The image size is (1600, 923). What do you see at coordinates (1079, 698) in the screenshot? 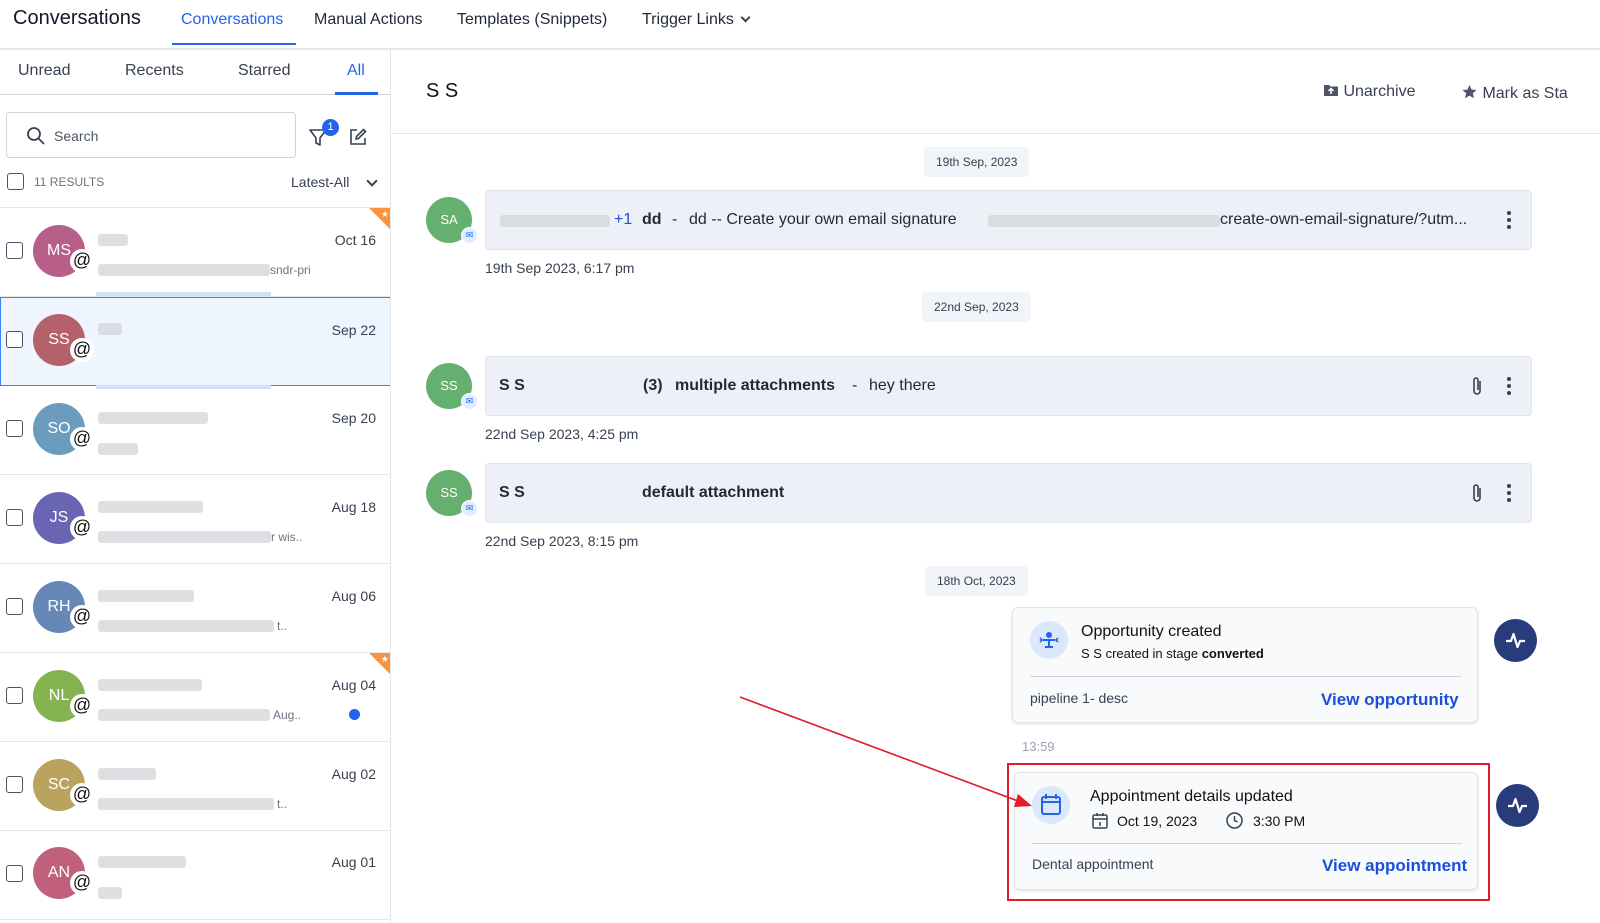
I see `pipeline-name: pipeline 1- desc` at bounding box center [1079, 698].